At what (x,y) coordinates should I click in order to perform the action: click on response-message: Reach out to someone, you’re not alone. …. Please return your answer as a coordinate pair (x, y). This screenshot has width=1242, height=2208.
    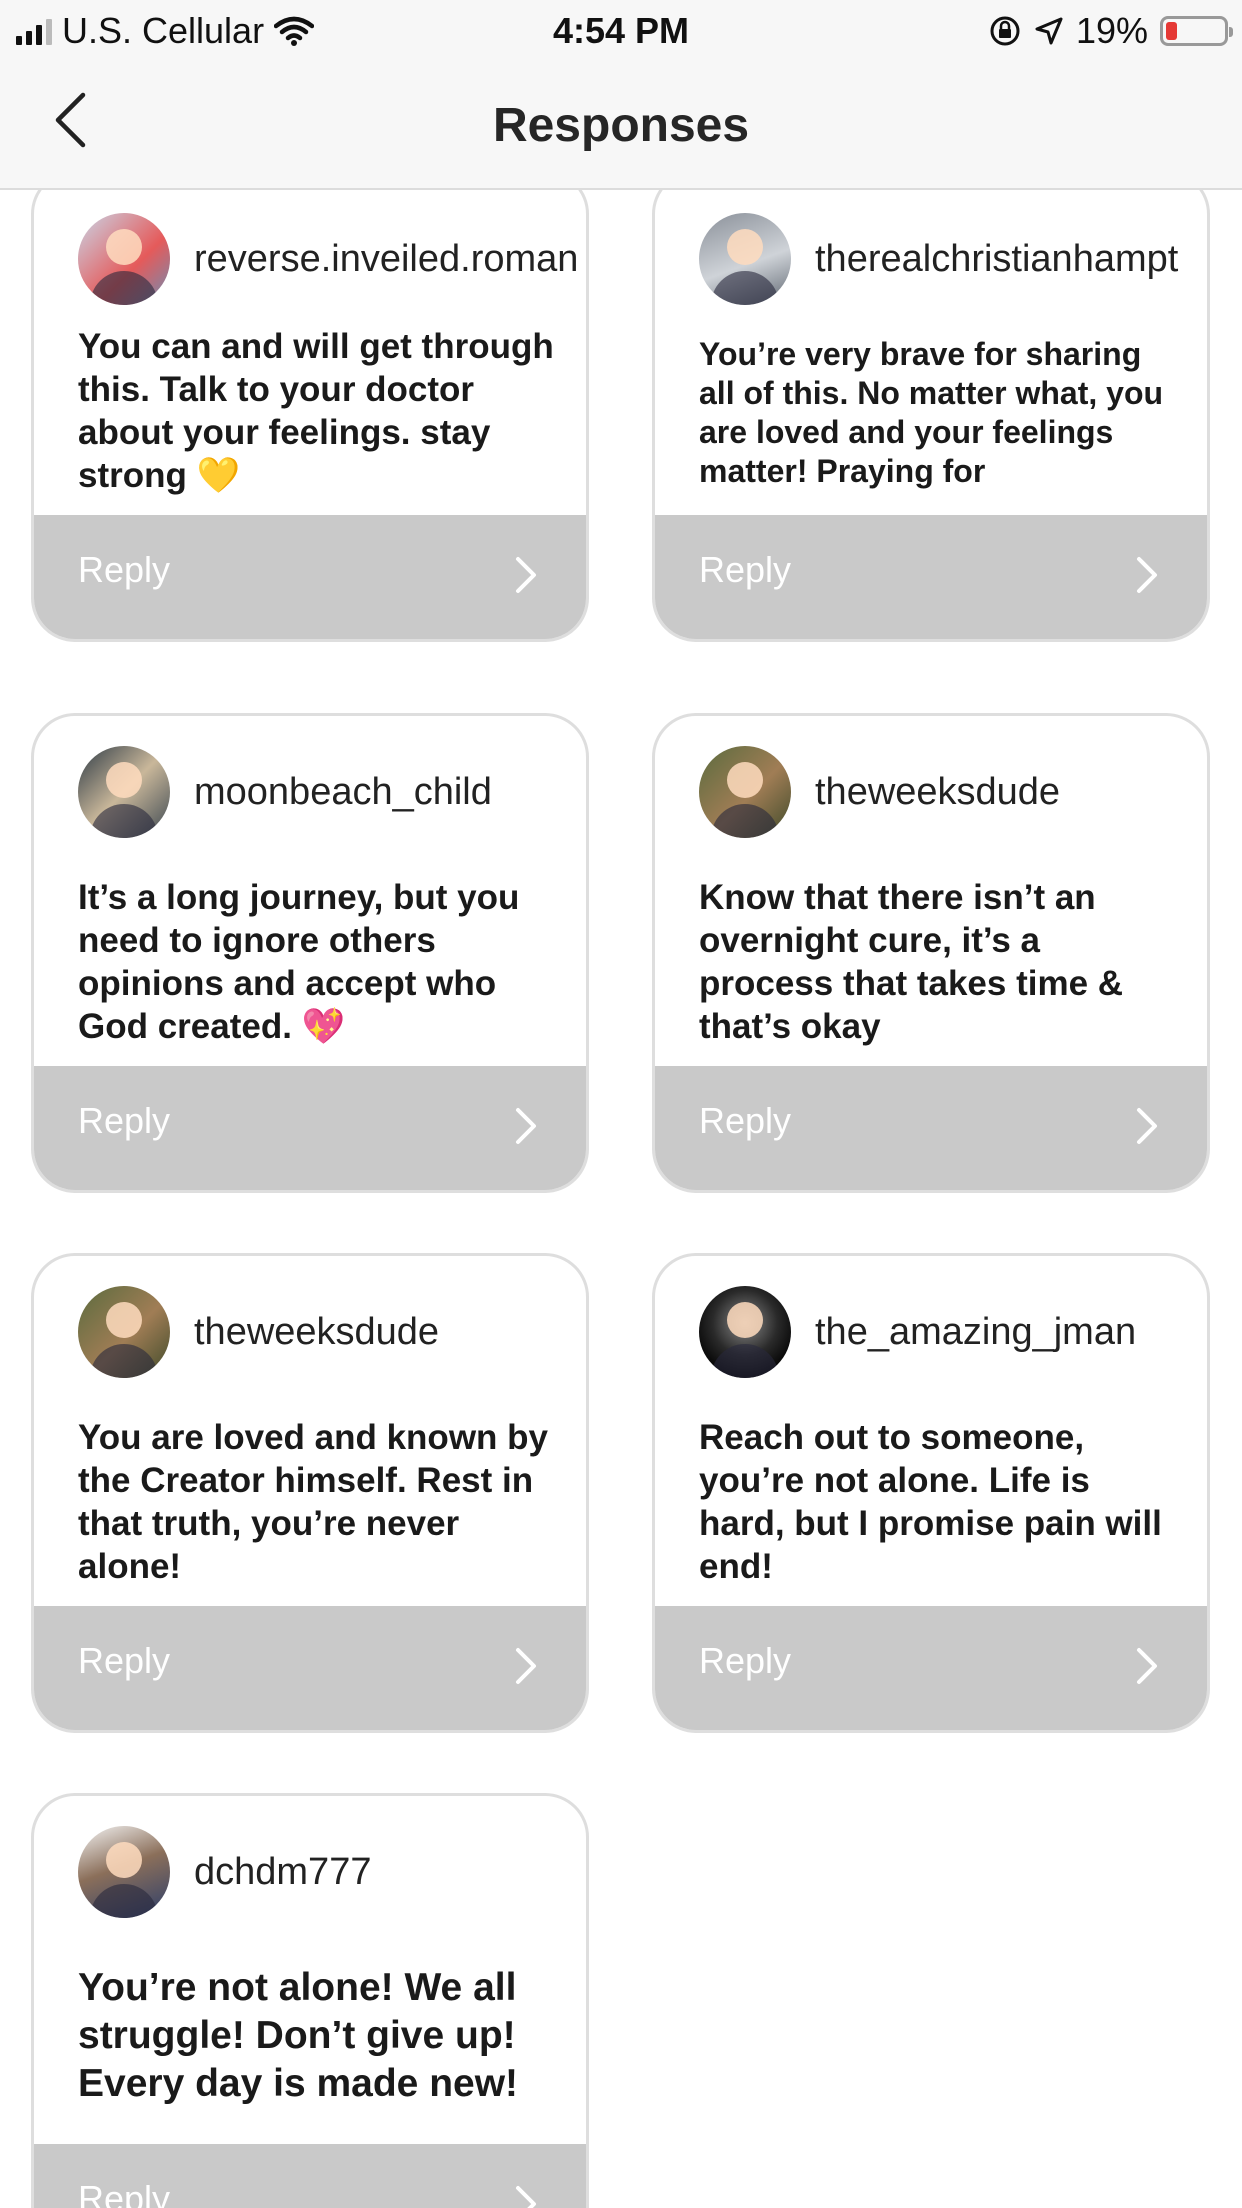
    Looking at the image, I should click on (930, 1502).